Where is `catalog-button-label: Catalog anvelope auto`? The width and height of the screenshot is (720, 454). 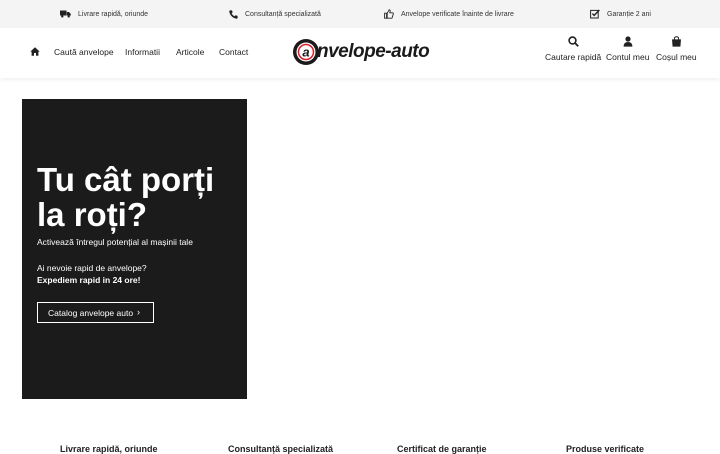
catalog-button-label: Catalog anvelope auto is located at coordinates (91, 312).